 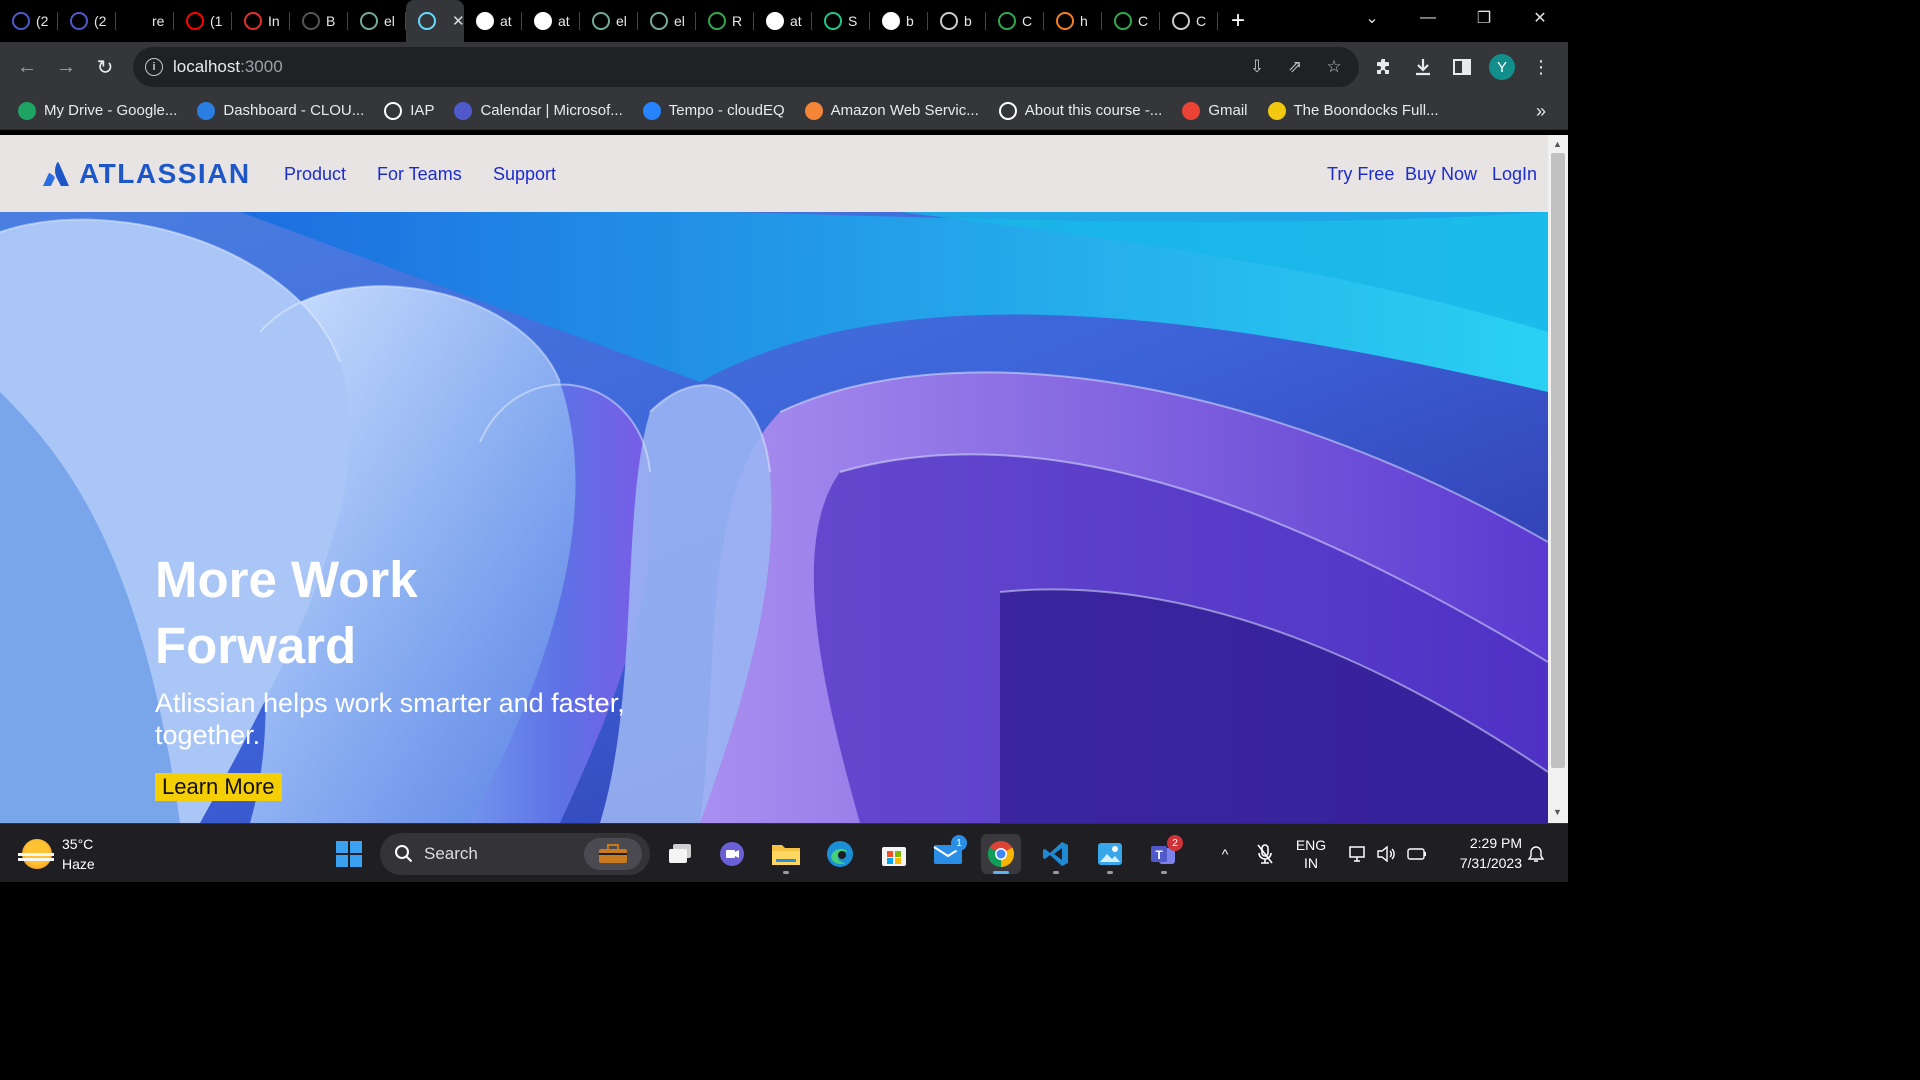 What do you see at coordinates (1541, 67) in the screenshot?
I see `menu-kebab-icon: ⋮` at bounding box center [1541, 67].